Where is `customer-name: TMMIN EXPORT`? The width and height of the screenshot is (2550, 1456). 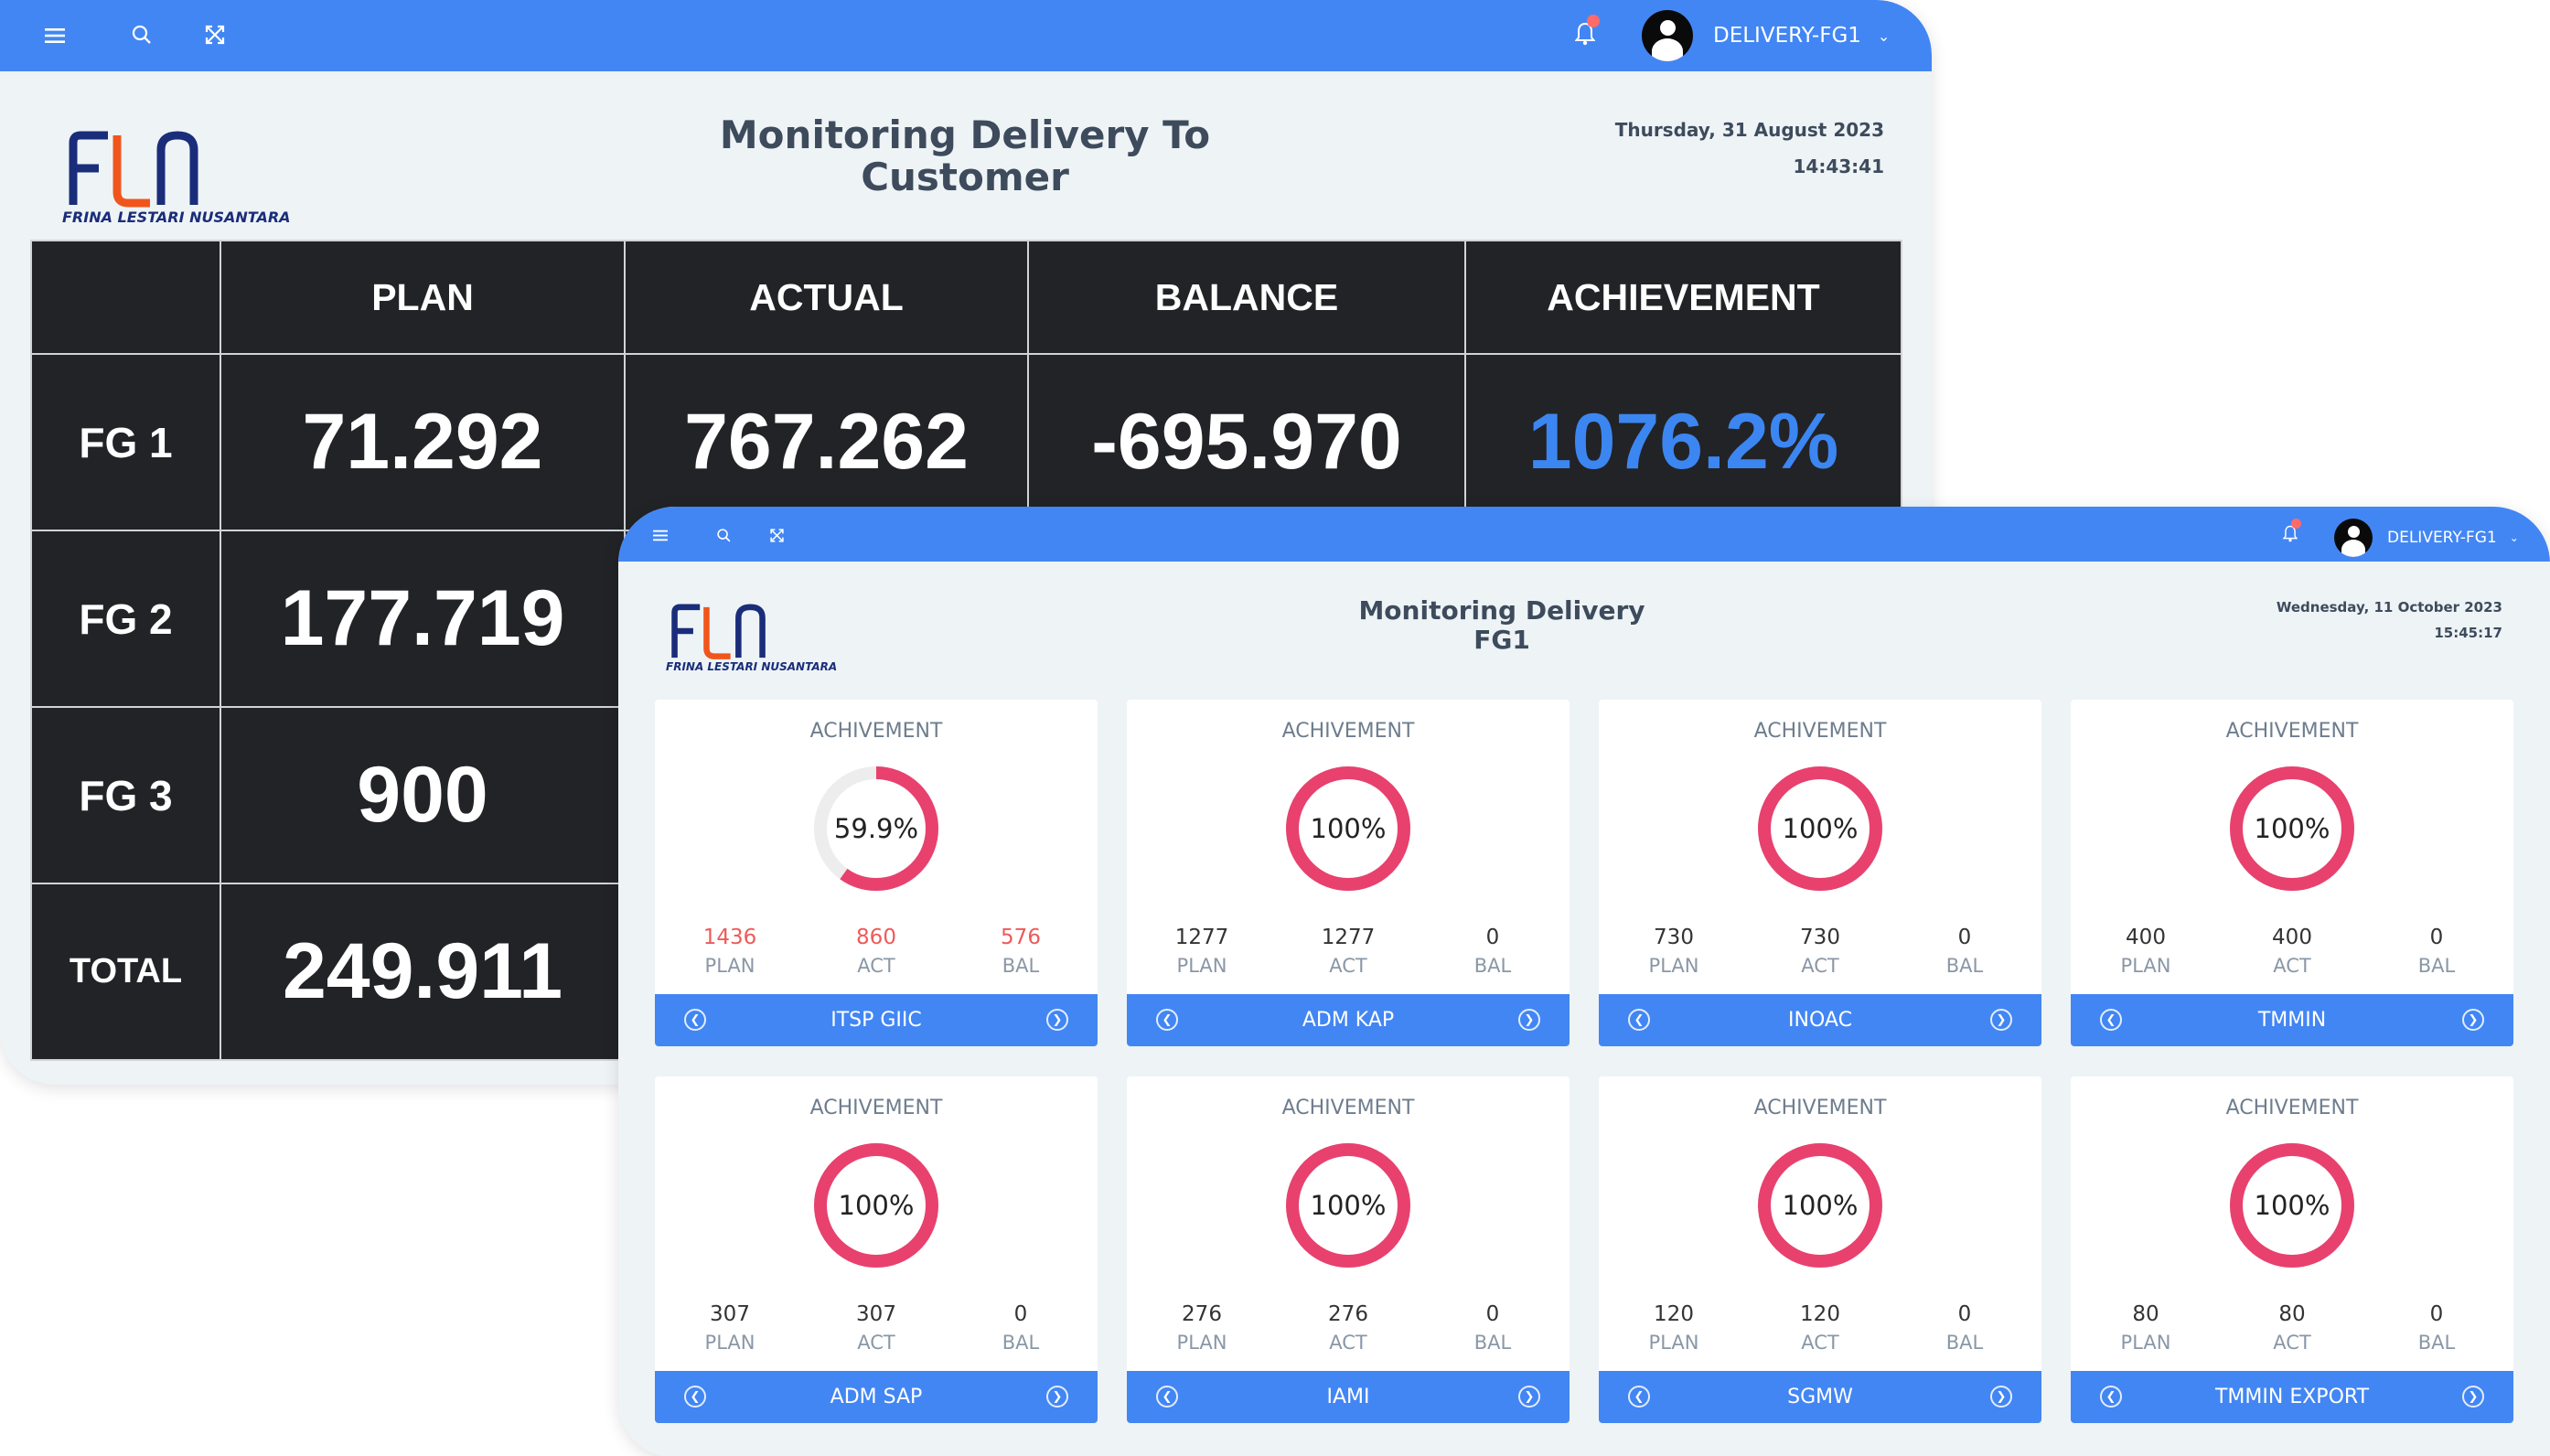
customer-name: TMMIN EXPORT is located at coordinates (2292, 1397).